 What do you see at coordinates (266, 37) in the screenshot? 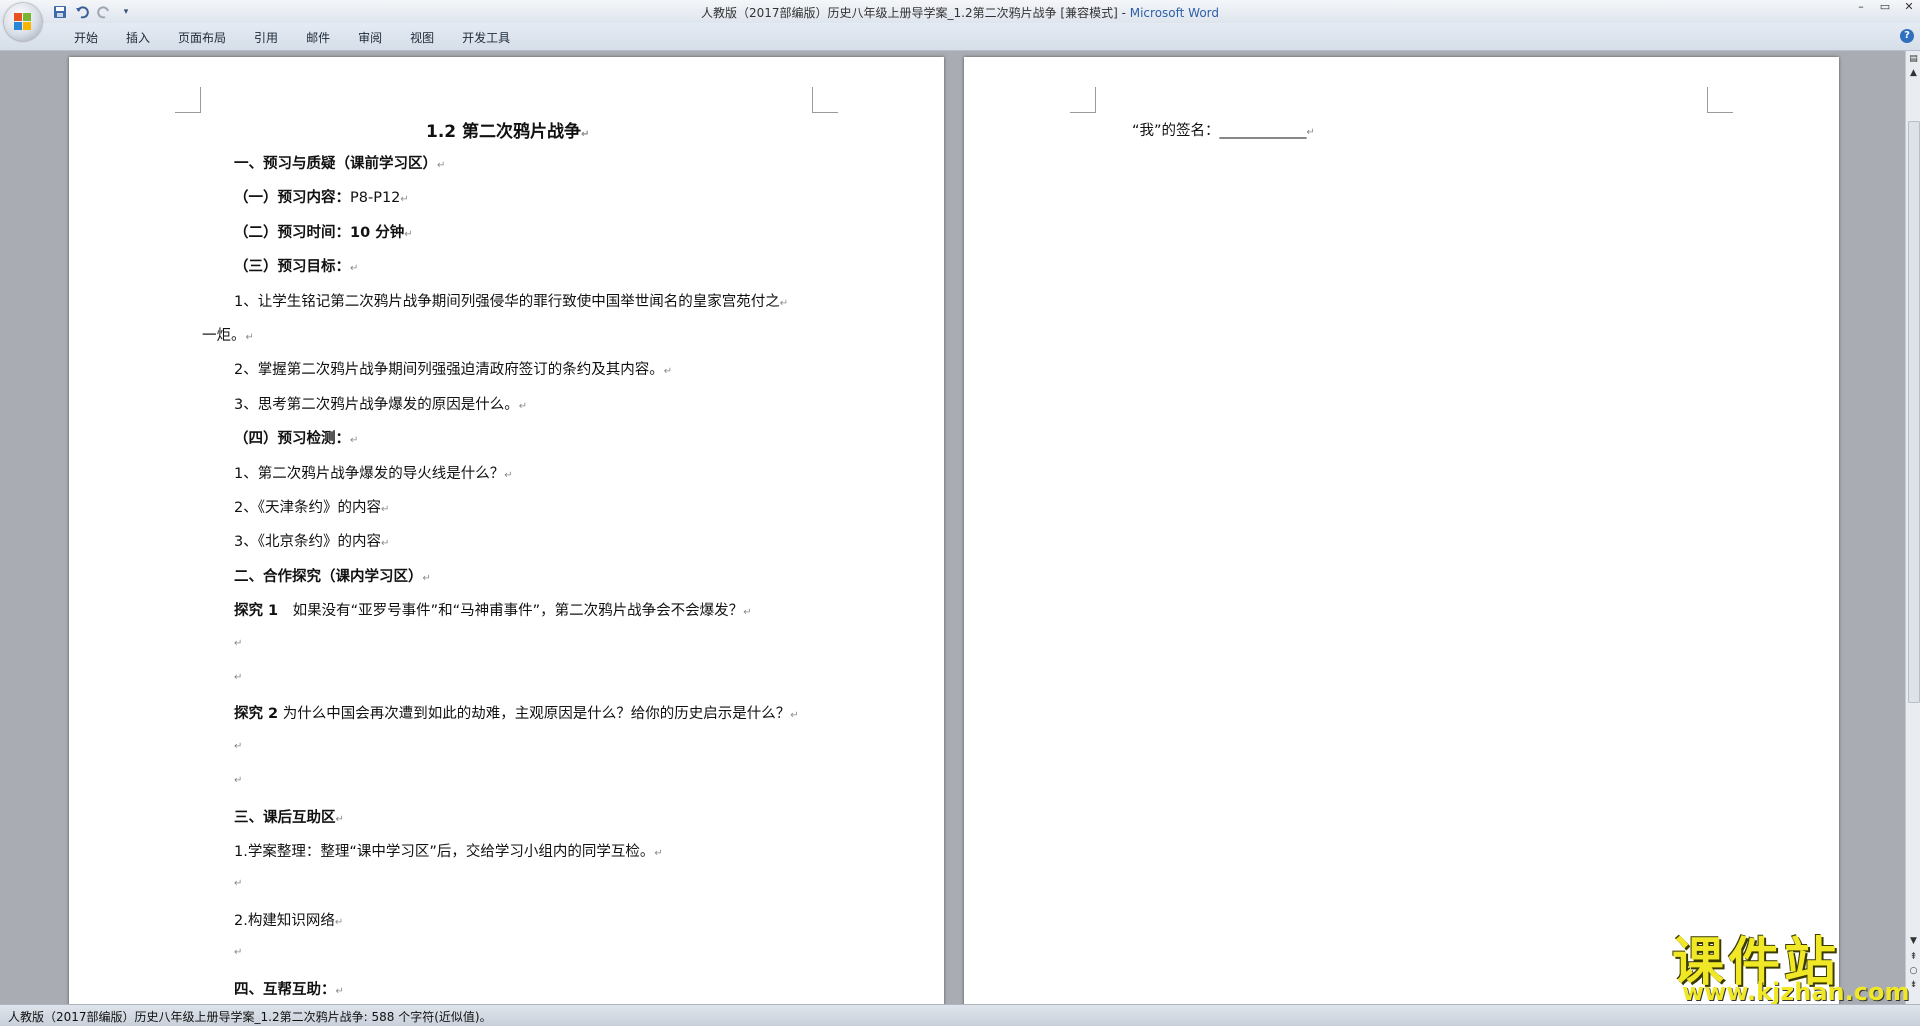
I see `tab-references: 引用` at bounding box center [266, 37].